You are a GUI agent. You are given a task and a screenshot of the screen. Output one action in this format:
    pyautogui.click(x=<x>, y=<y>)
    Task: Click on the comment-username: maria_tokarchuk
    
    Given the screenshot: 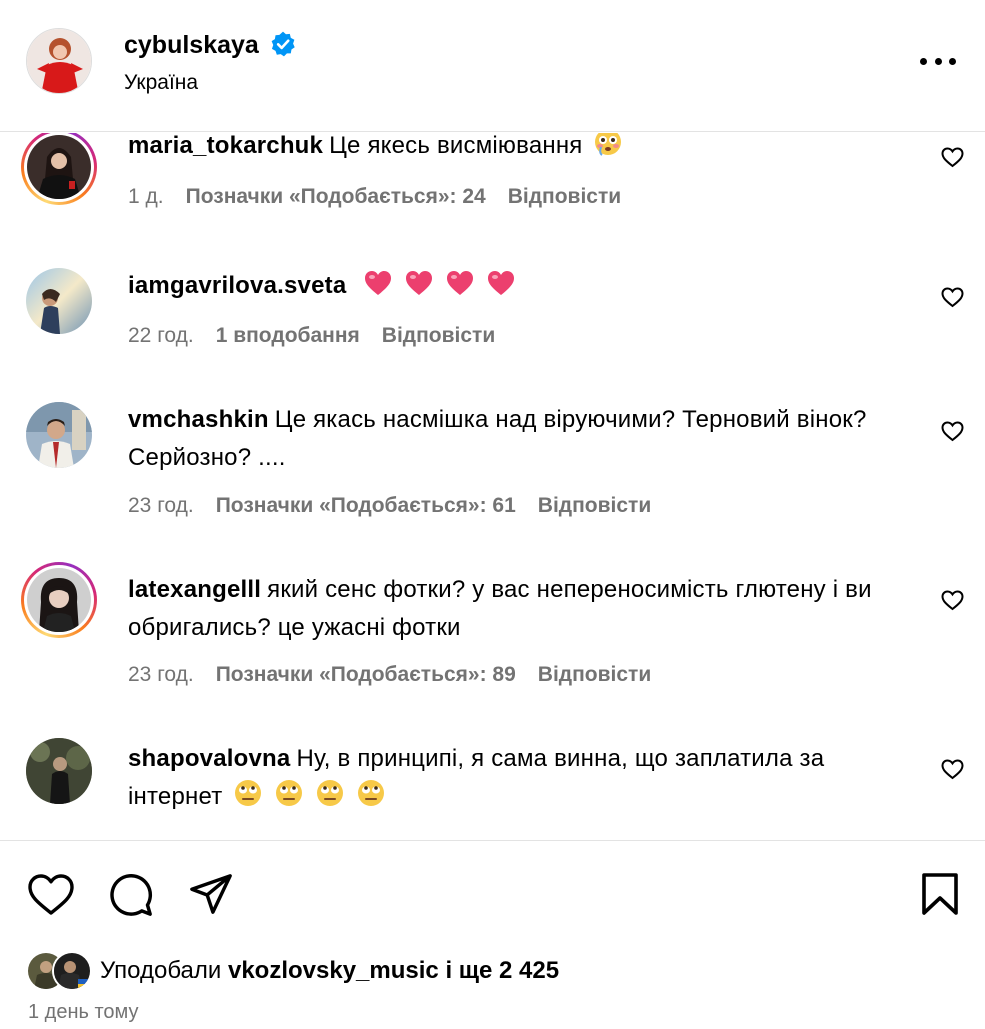 What is the action you would take?
    pyautogui.click(x=225, y=146)
    